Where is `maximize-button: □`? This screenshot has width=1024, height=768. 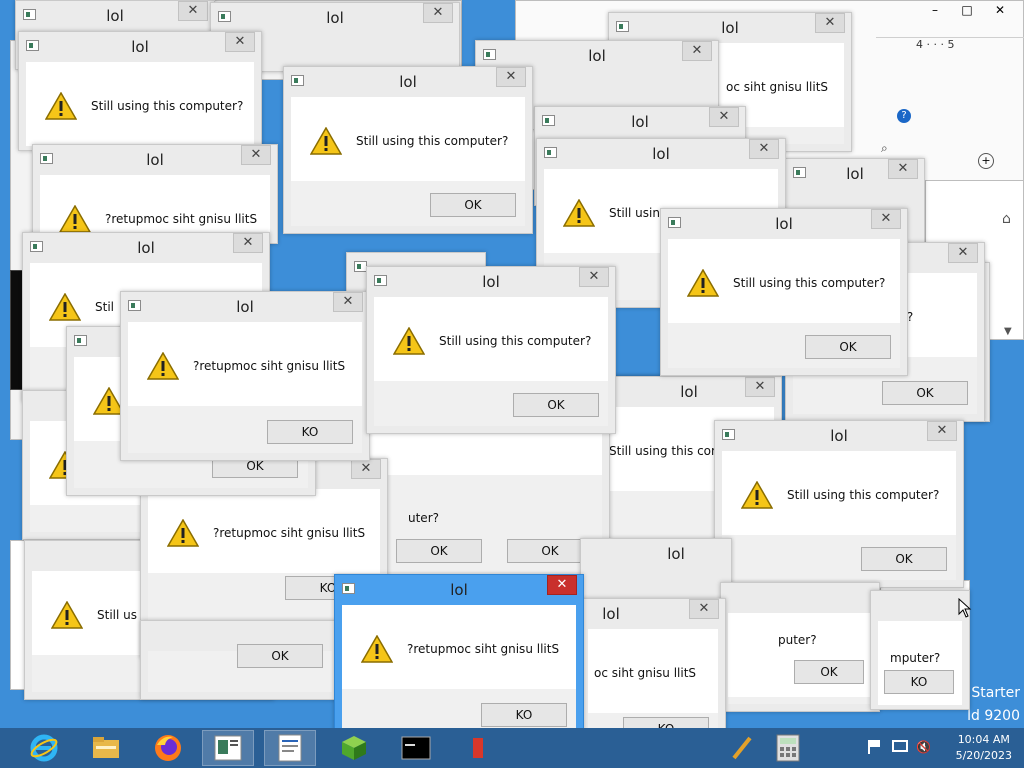 maximize-button: □ is located at coordinates (967, 12).